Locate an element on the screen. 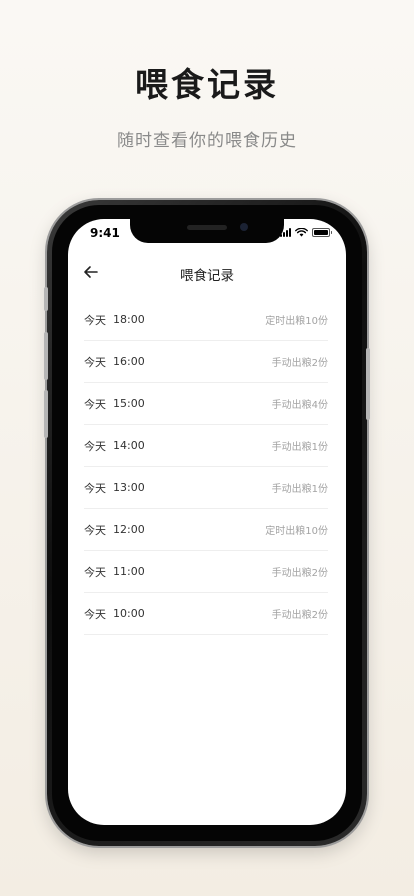  record-time: 18:00 is located at coordinates (129, 319).